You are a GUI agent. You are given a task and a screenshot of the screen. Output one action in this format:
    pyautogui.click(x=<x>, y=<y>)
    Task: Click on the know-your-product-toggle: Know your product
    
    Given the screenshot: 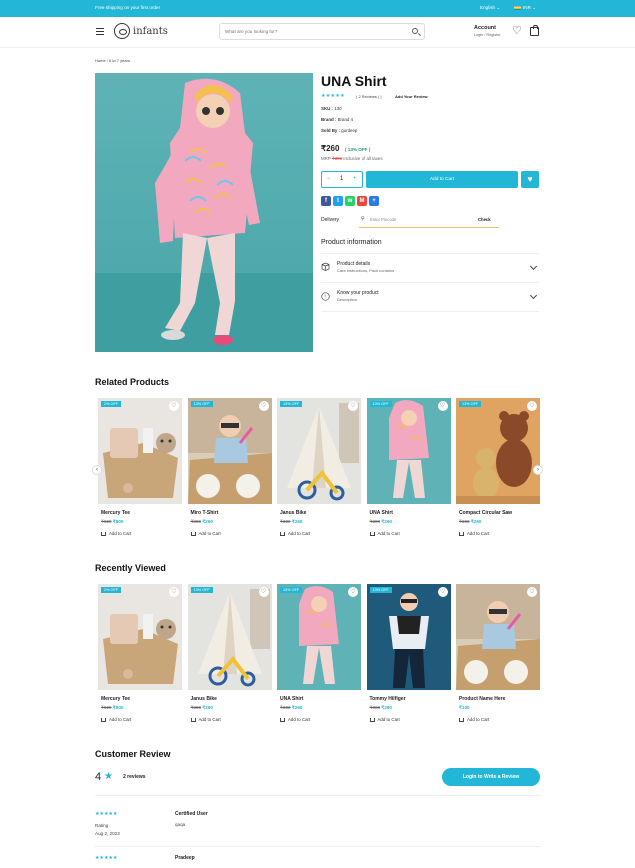 What is the action you would take?
    pyautogui.click(x=358, y=293)
    